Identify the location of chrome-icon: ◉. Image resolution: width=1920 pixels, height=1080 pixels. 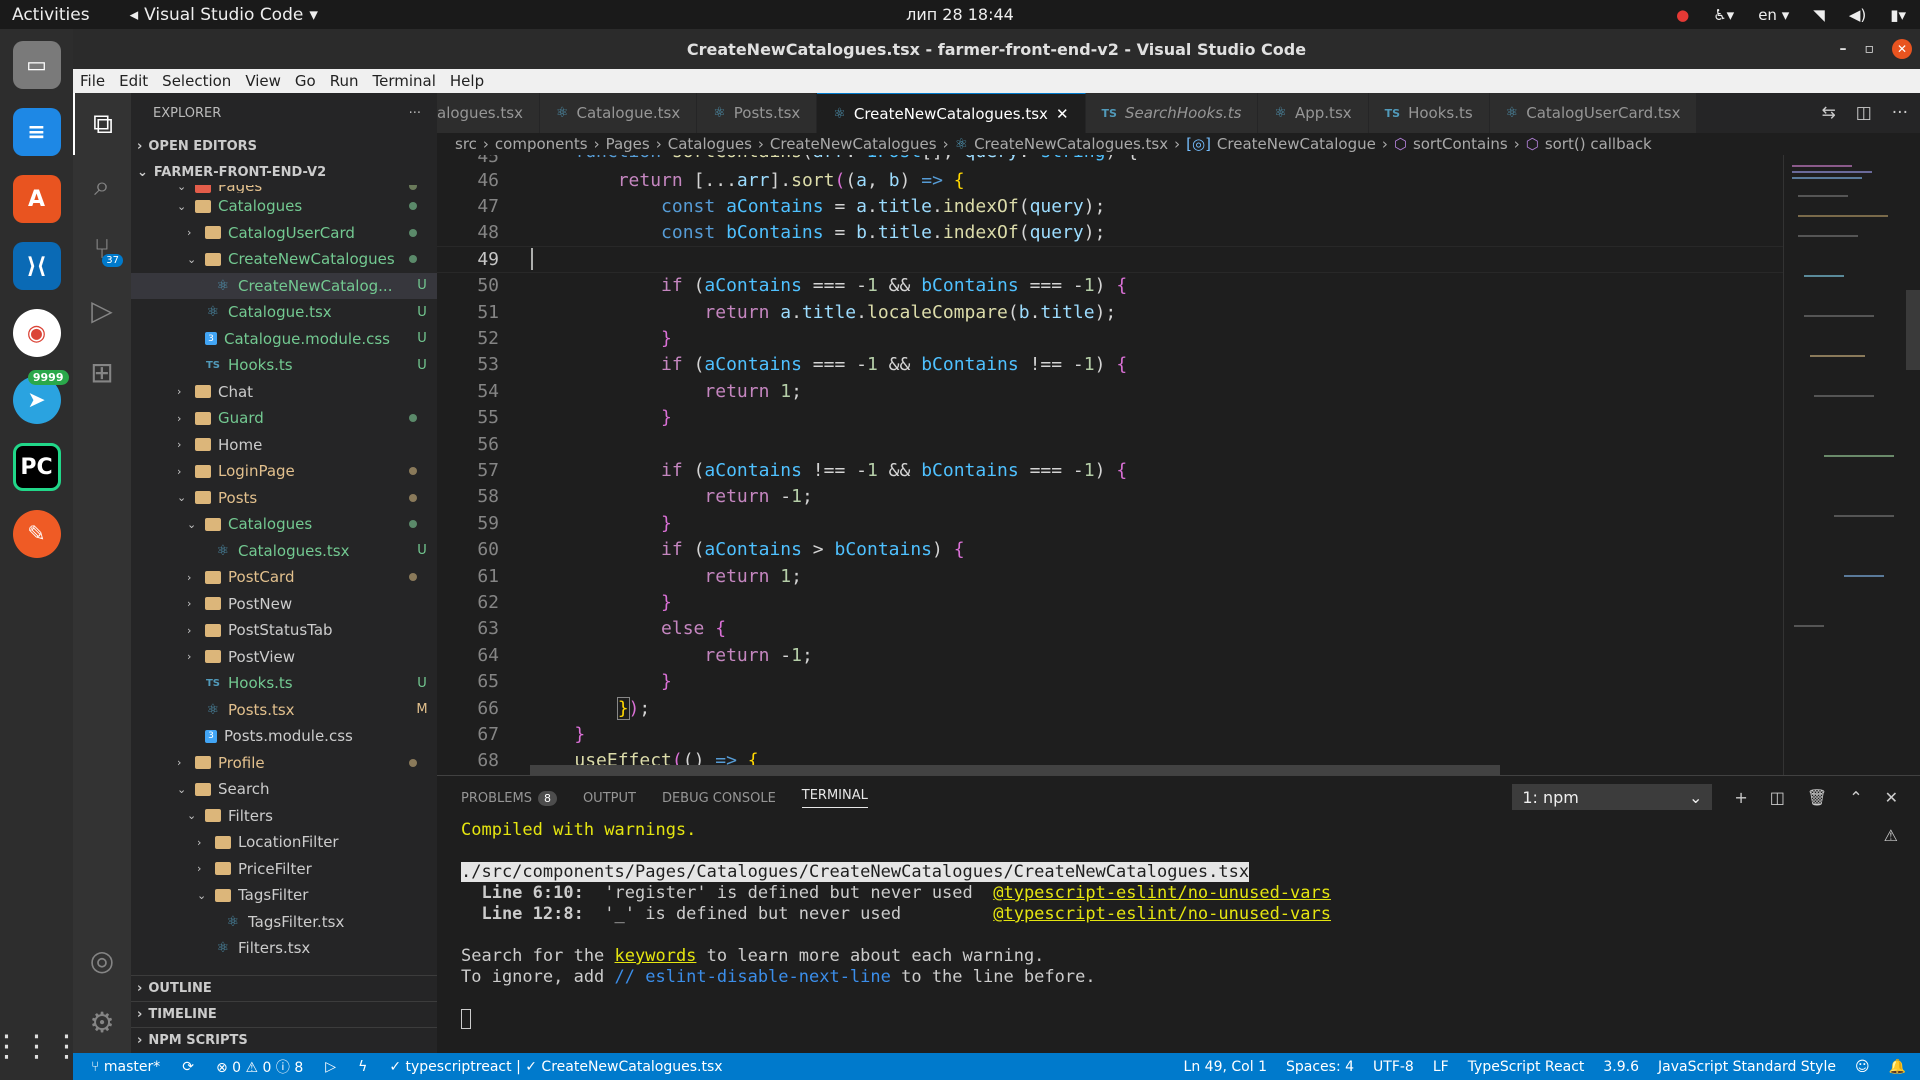
(36, 333).